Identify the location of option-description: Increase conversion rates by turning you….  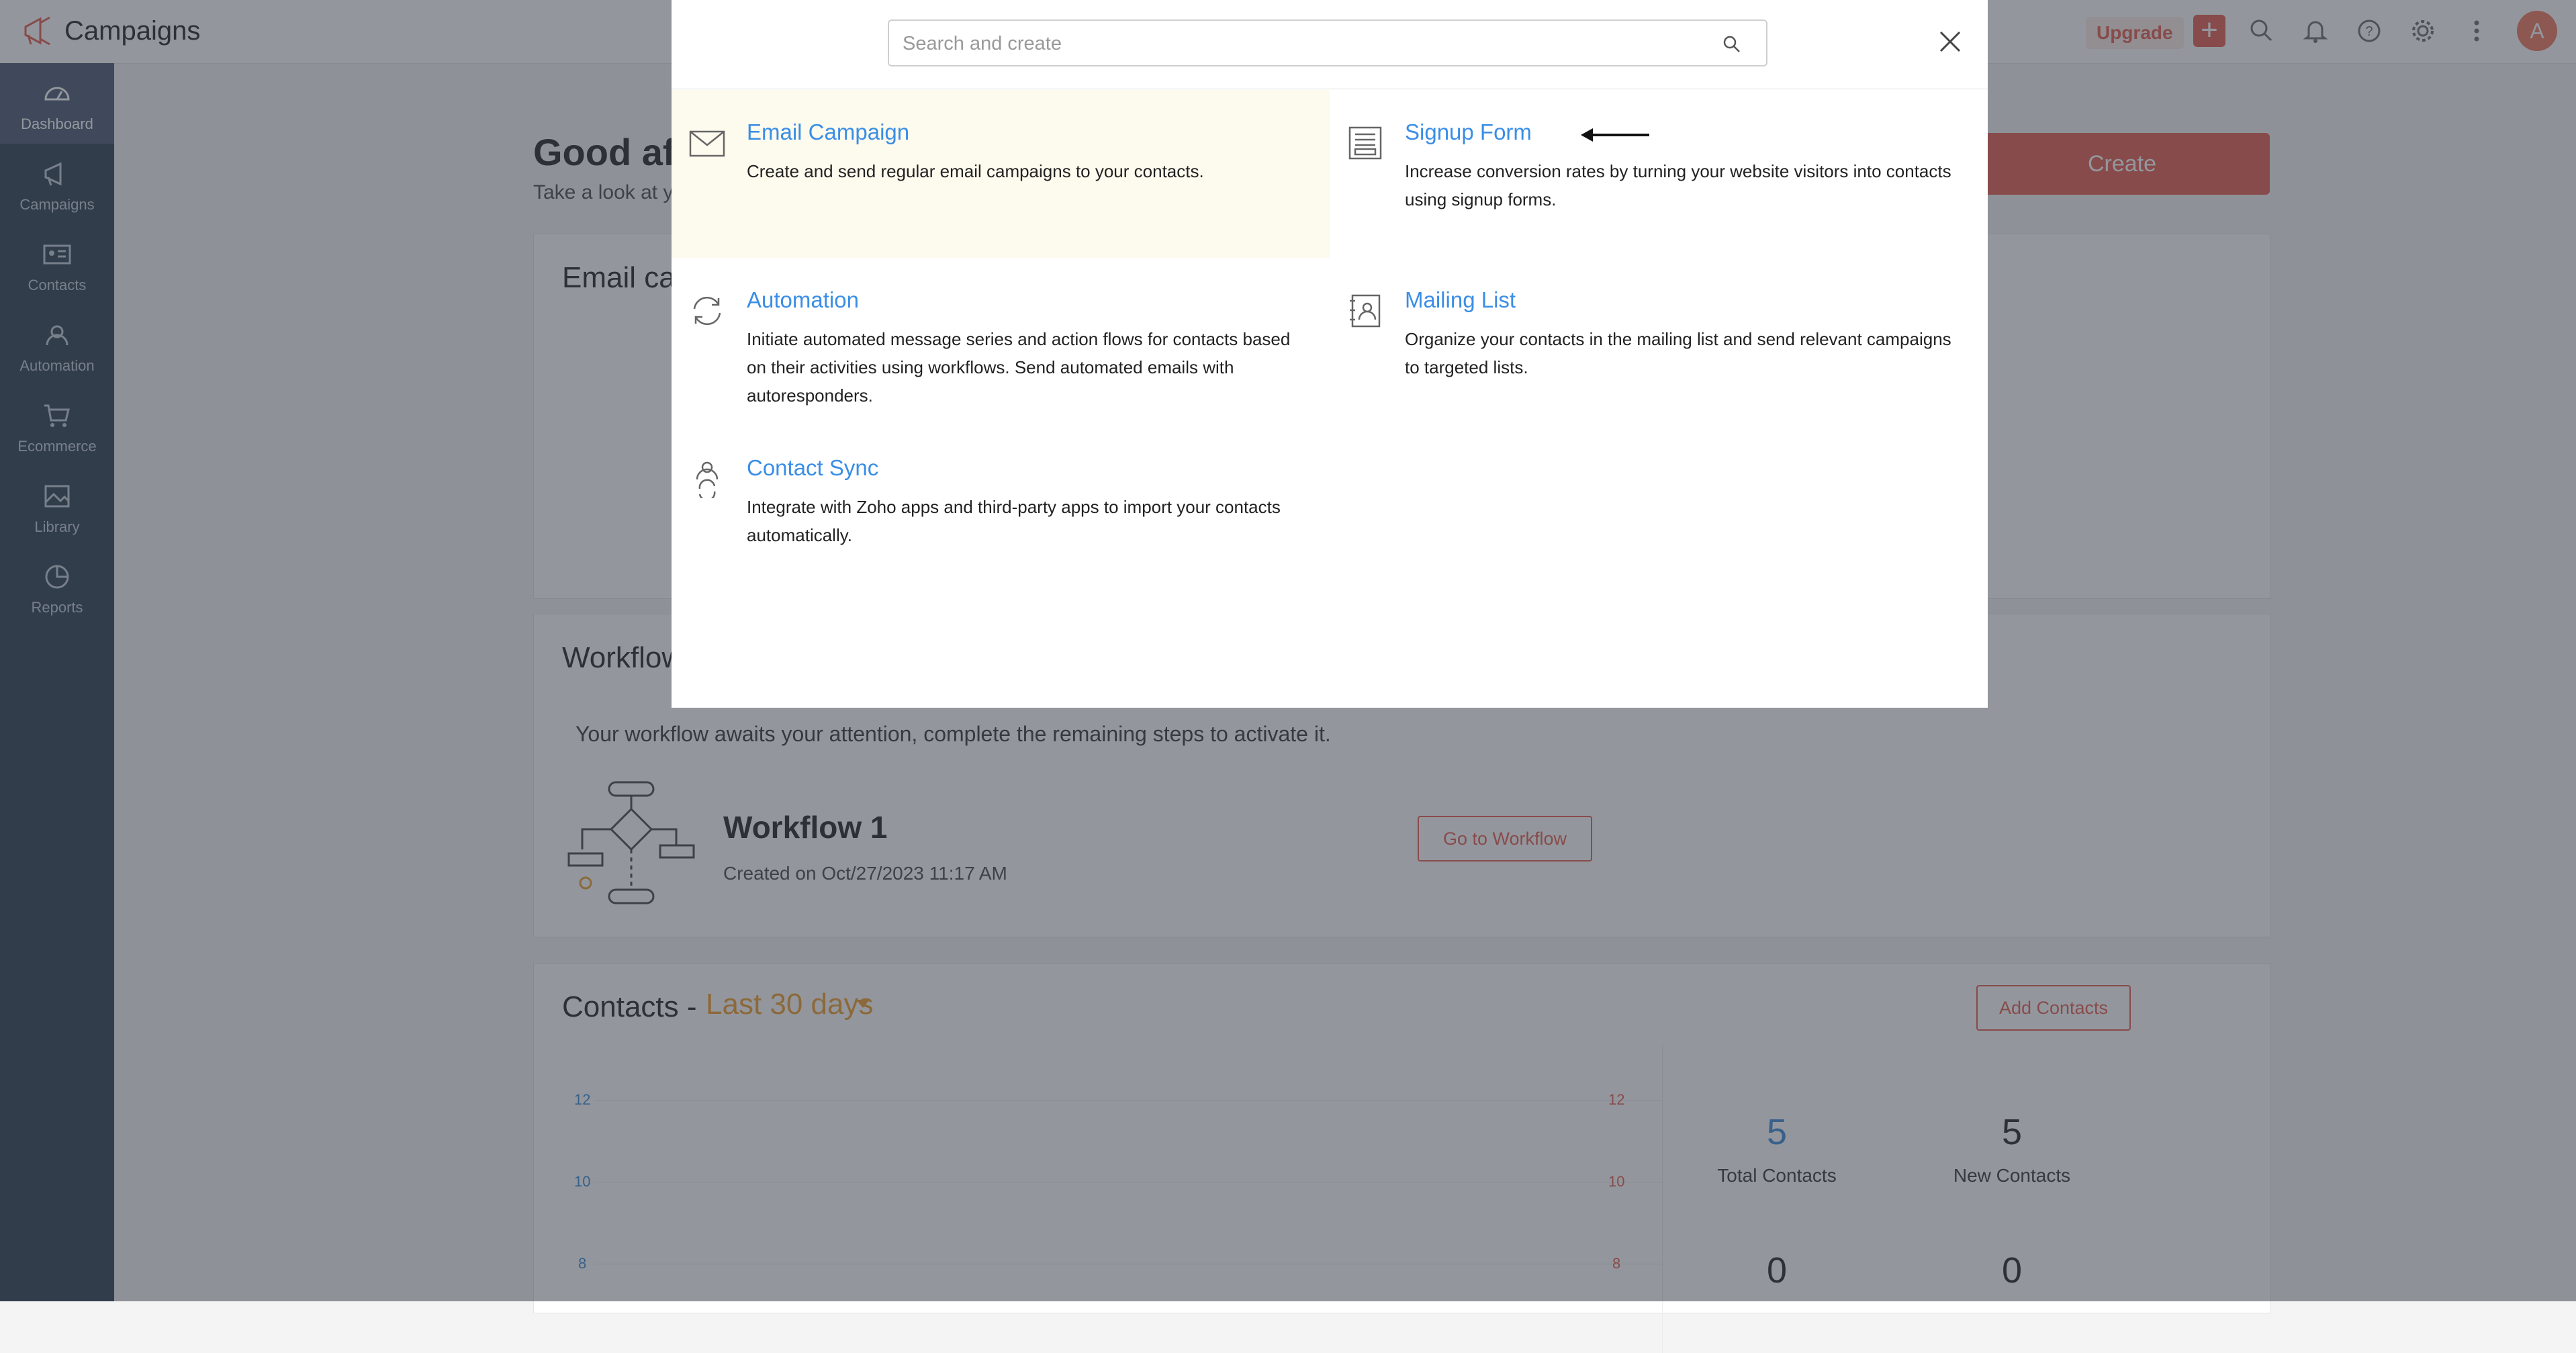
(1678, 185).